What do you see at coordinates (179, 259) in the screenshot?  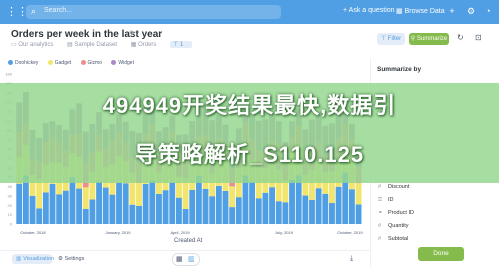 I see `table-icon: ▦` at bounding box center [179, 259].